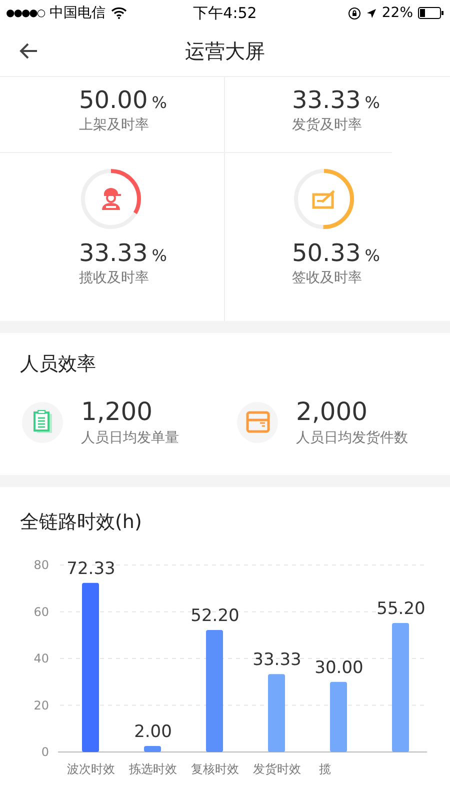 Image resolution: width=450 pixels, height=800 pixels. Describe the element at coordinates (41, 611) in the screenshot. I see `axis-tick-label: 60` at that location.